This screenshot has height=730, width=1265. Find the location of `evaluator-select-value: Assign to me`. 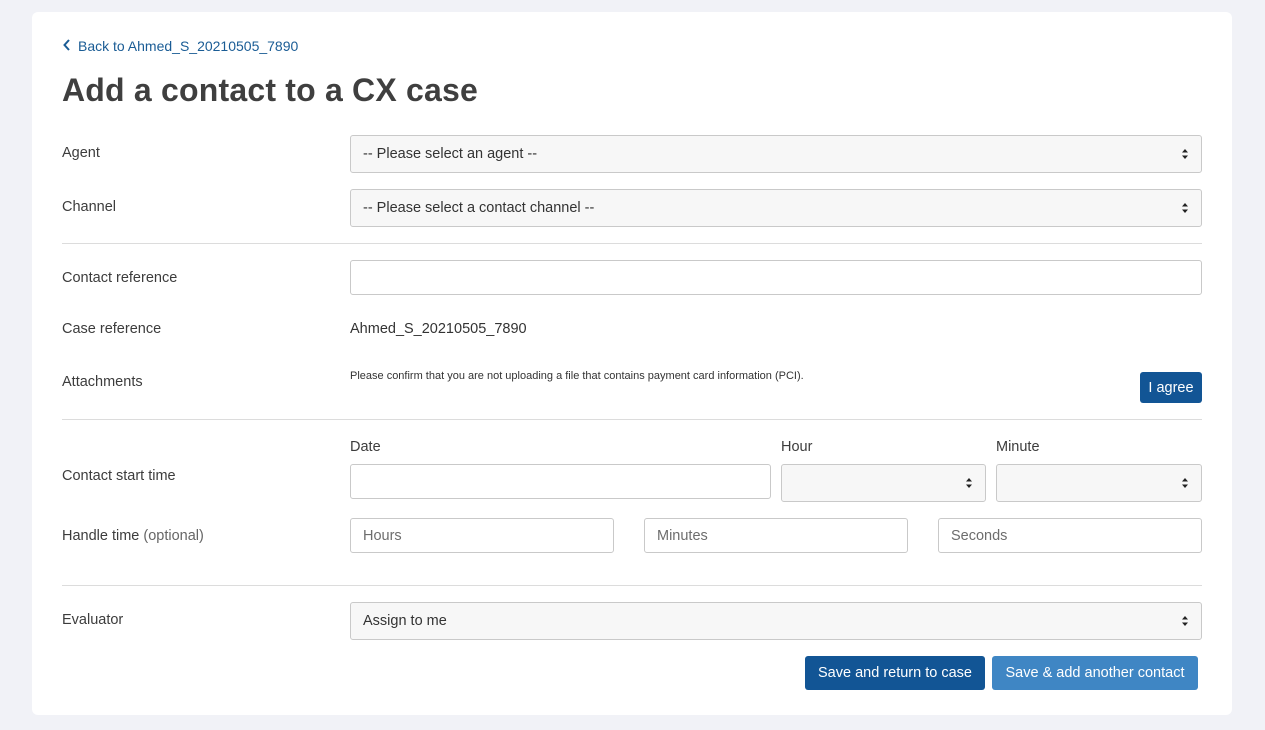

evaluator-select-value: Assign to me is located at coordinates (405, 621).